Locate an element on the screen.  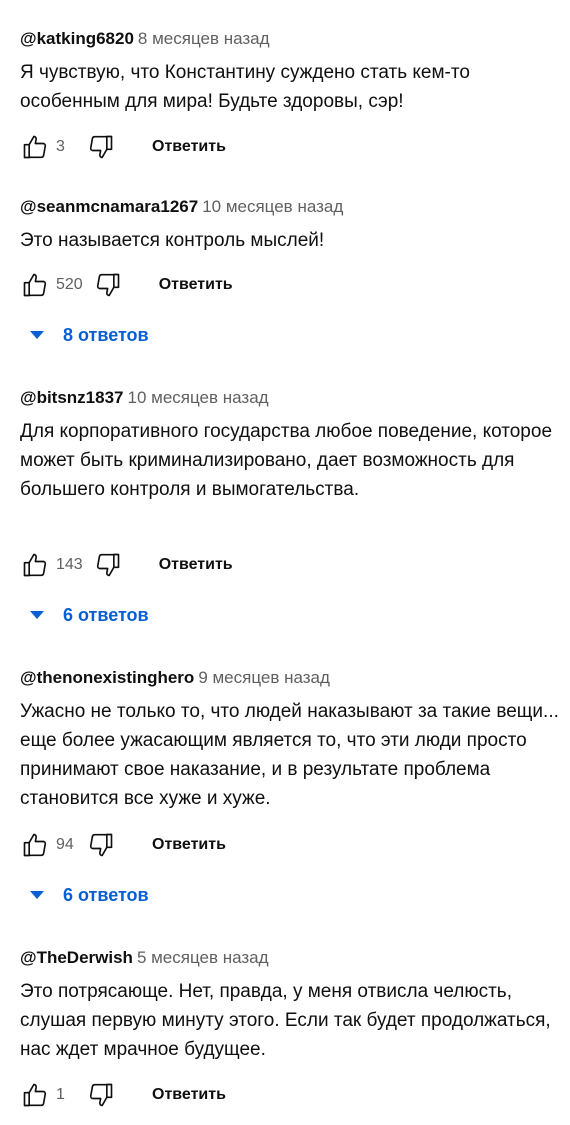
comment-text: Это называется контроль мыслей! is located at coordinates (172, 240).